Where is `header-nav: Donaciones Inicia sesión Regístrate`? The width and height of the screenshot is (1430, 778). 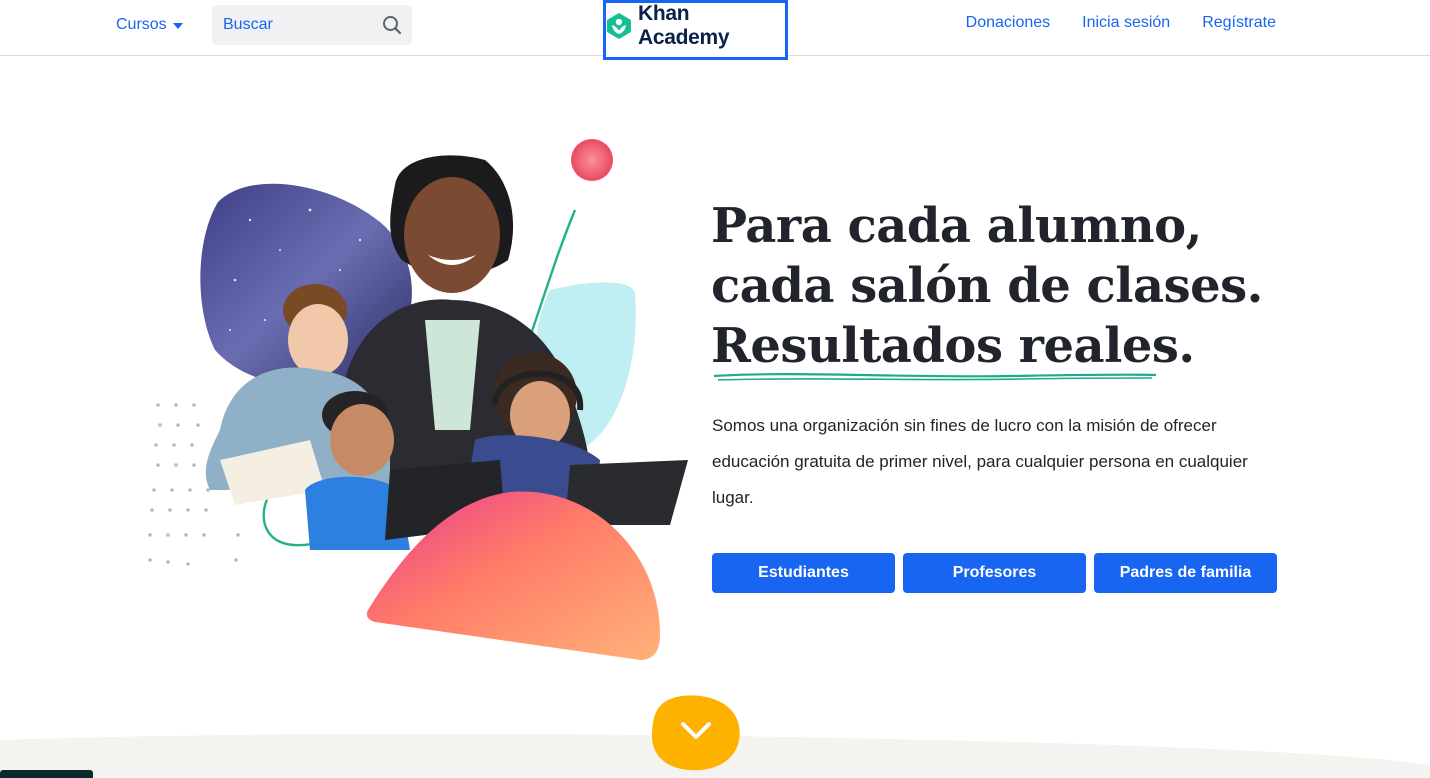 header-nav: Donaciones Inicia sesión Regístrate is located at coordinates (1121, 23).